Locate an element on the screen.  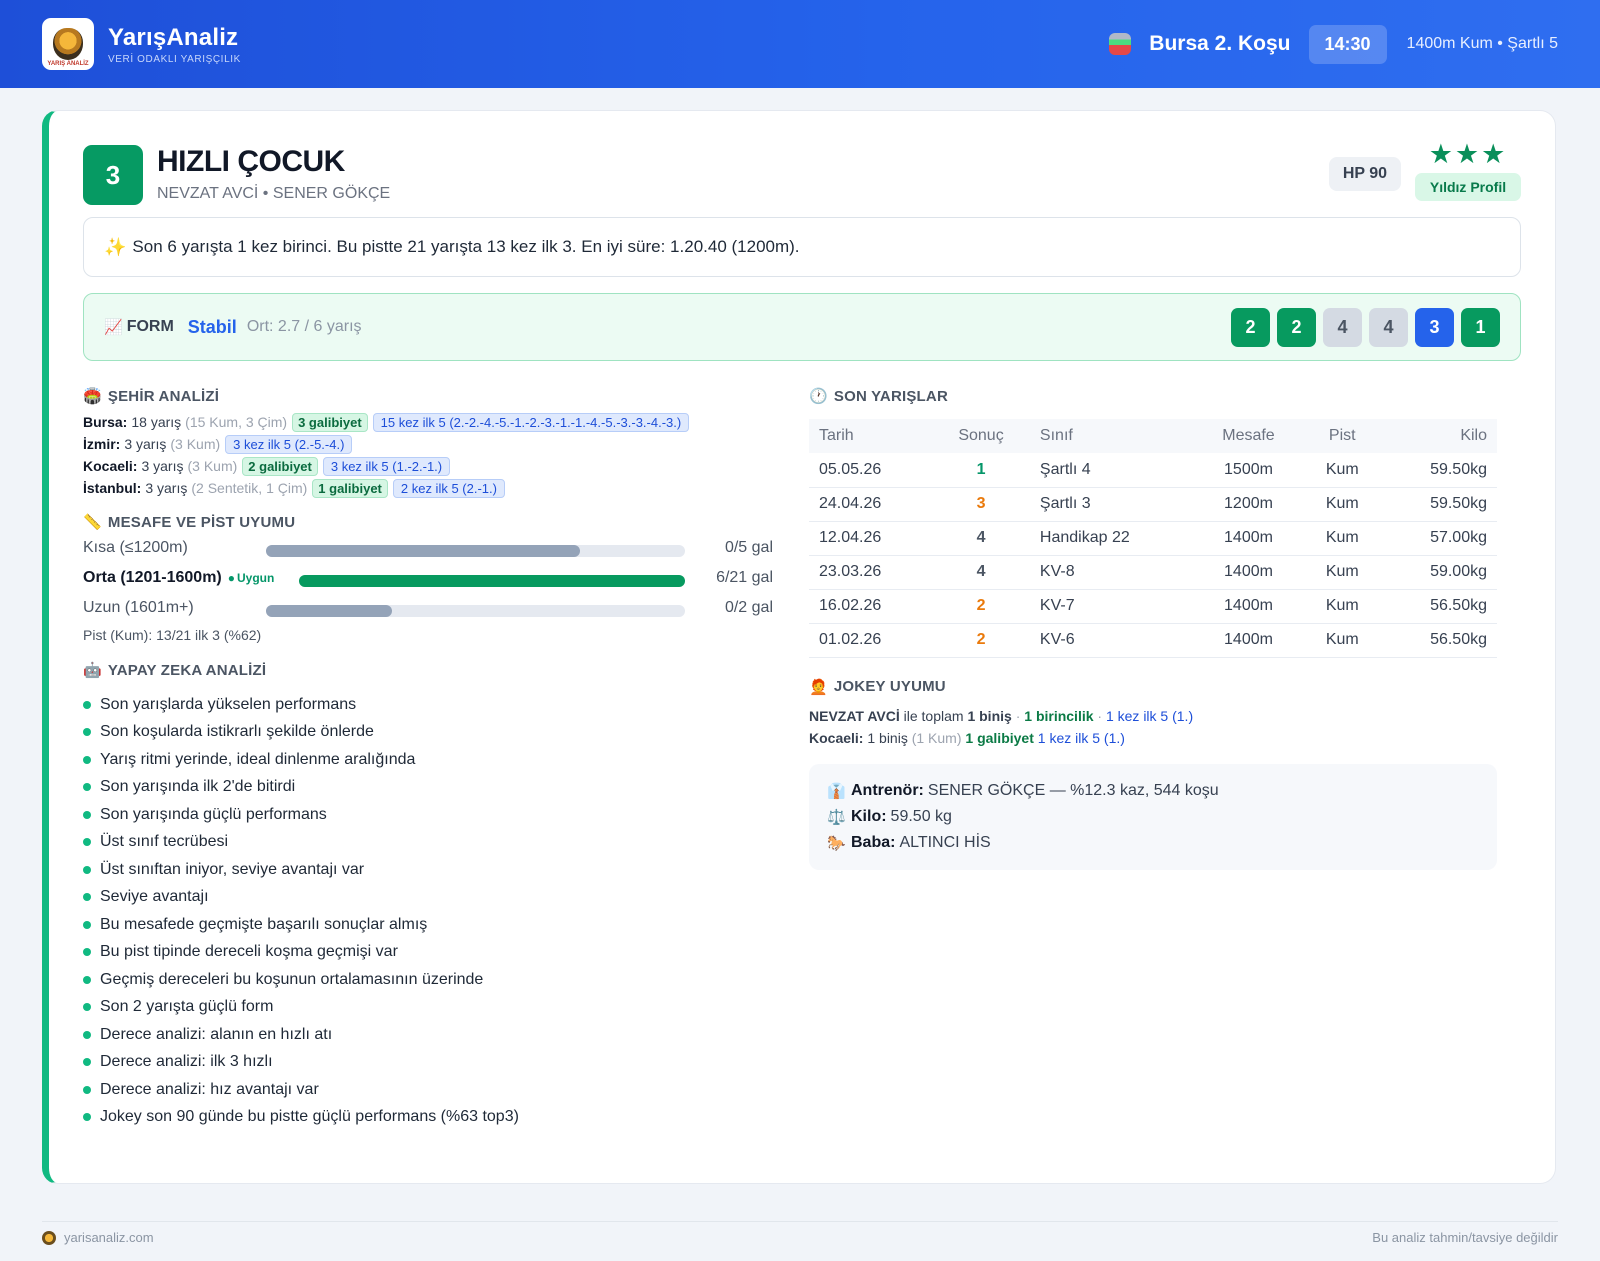
race-result: 3 is located at coordinates (981, 504).